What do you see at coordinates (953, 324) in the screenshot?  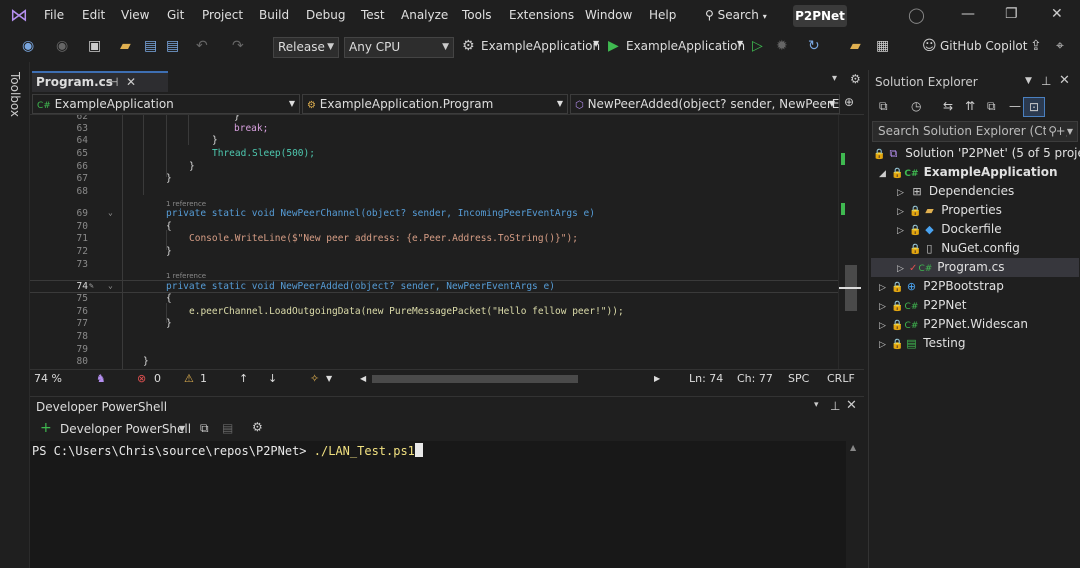 I see `tree-item-p2pnet-widescan: ▷ 🔒C# P2PNet.Widescan` at bounding box center [953, 324].